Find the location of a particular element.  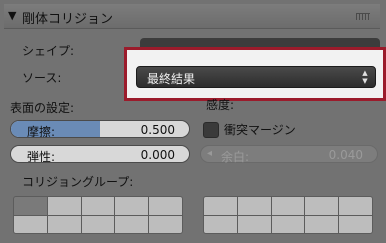

margin-label: 余白: is located at coordinates (235, 157).